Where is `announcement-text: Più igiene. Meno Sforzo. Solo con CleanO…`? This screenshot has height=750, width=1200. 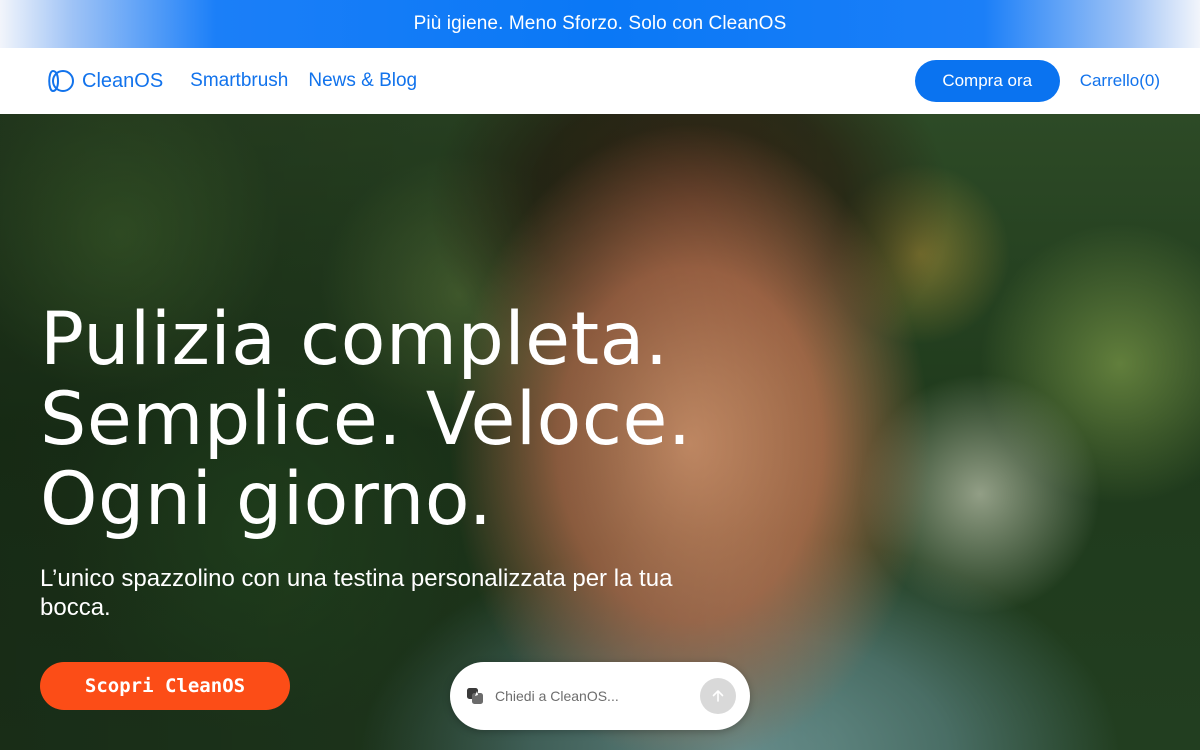
announcement-text: Più igiene. Meno Sforzo. Solo con CleanO… is located at coordinates (600, 23).